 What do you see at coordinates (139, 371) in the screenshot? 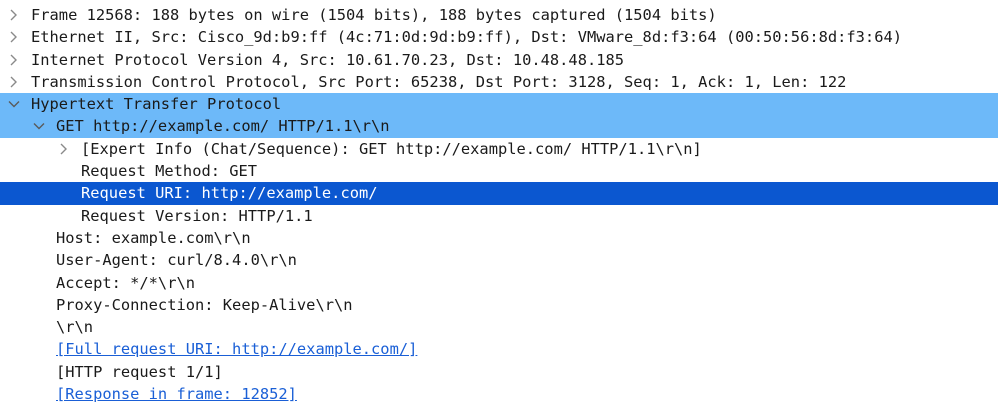
I see `tree-item-label: [HTTP request 1/1]` at bounding box center [139, 371].